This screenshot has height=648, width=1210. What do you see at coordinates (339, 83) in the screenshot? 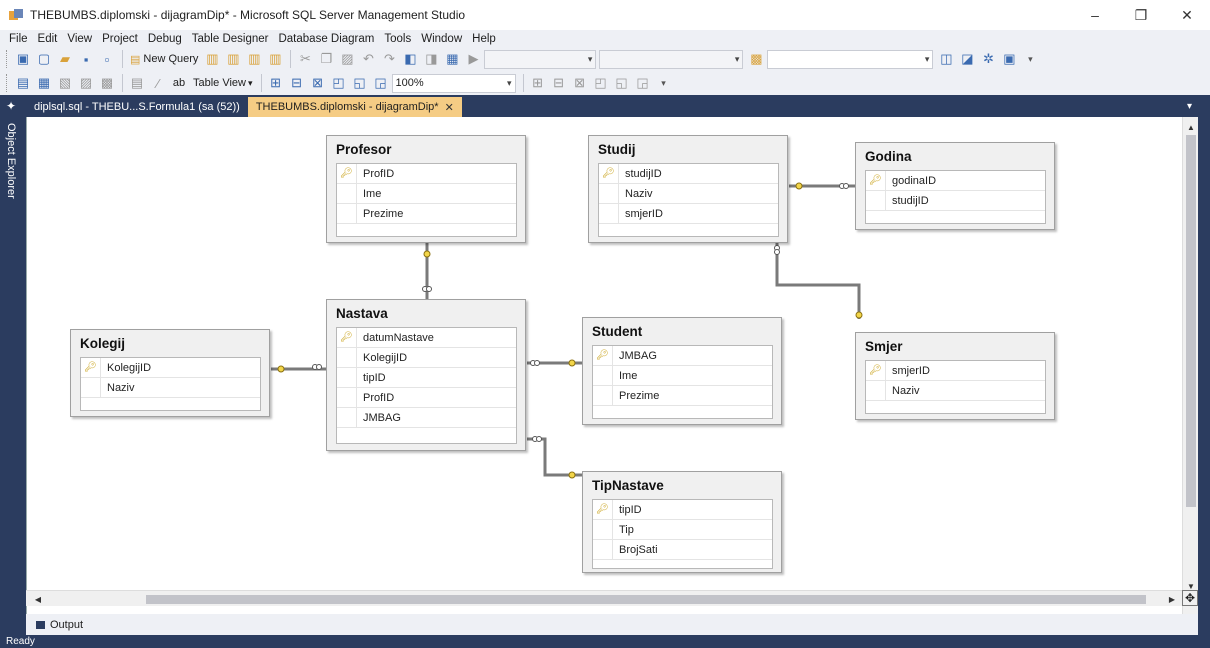
I see `autosize-tables-icon: ◰` at bounding box center [339, 83].